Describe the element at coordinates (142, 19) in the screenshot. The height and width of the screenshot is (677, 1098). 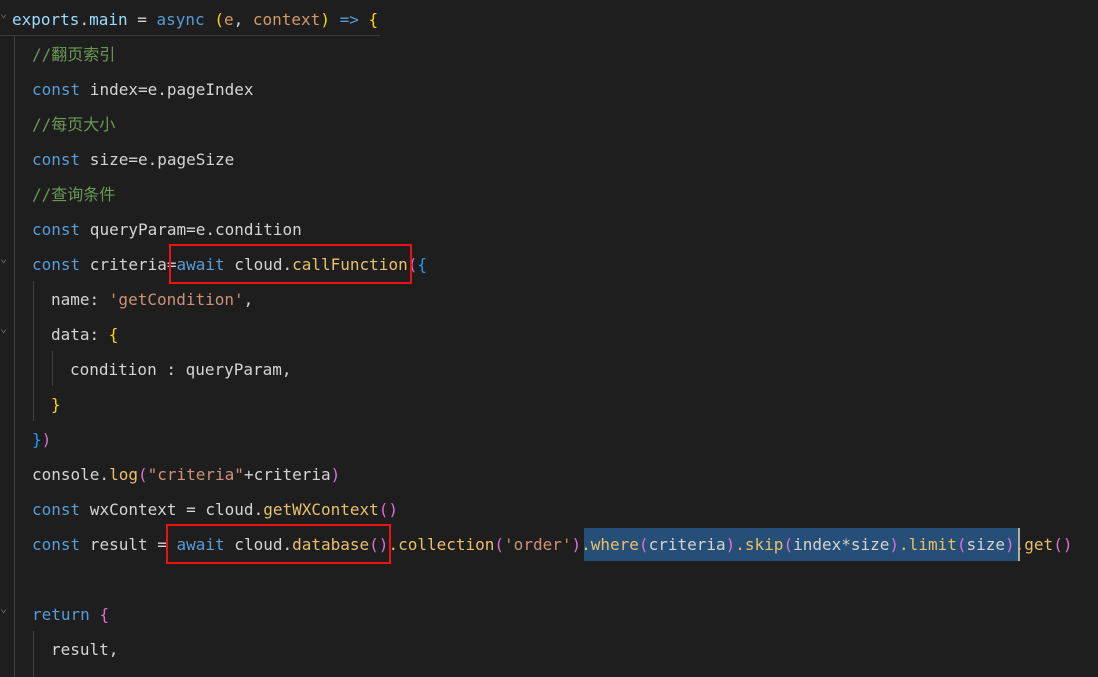
I see `code-token: =` at that location.